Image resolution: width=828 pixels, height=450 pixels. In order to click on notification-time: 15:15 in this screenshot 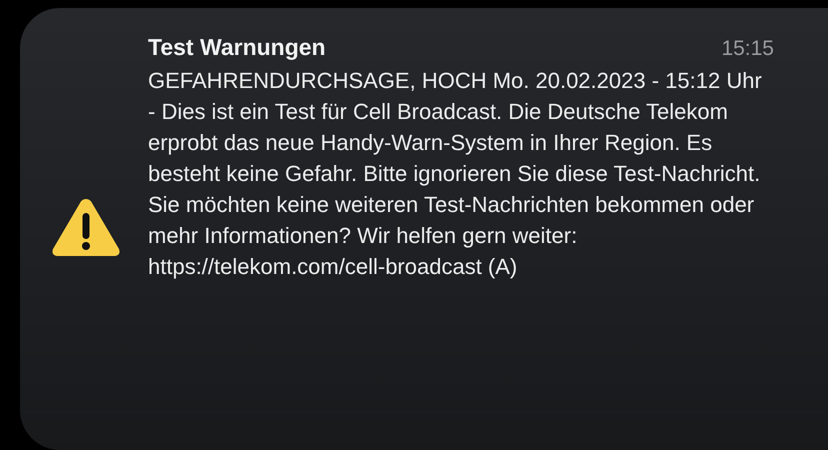, I will do `click(747, 49)`.